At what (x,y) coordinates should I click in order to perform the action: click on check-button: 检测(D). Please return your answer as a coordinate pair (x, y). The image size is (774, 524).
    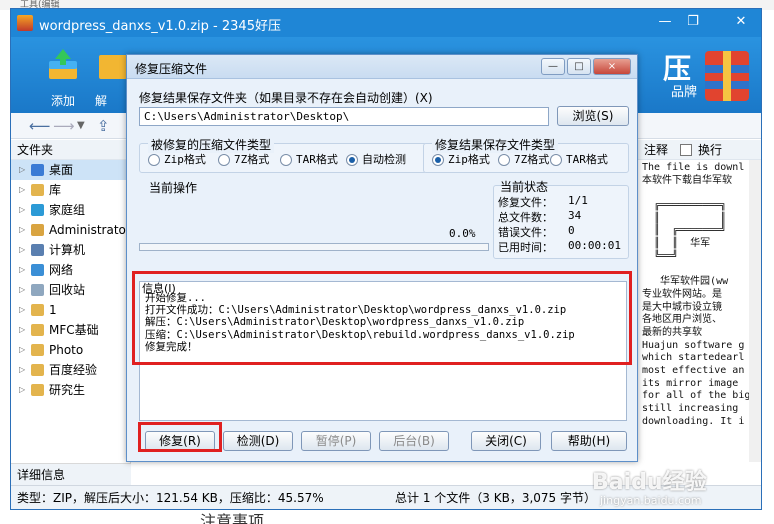
    Looking at the image, I should click on (258, 441).